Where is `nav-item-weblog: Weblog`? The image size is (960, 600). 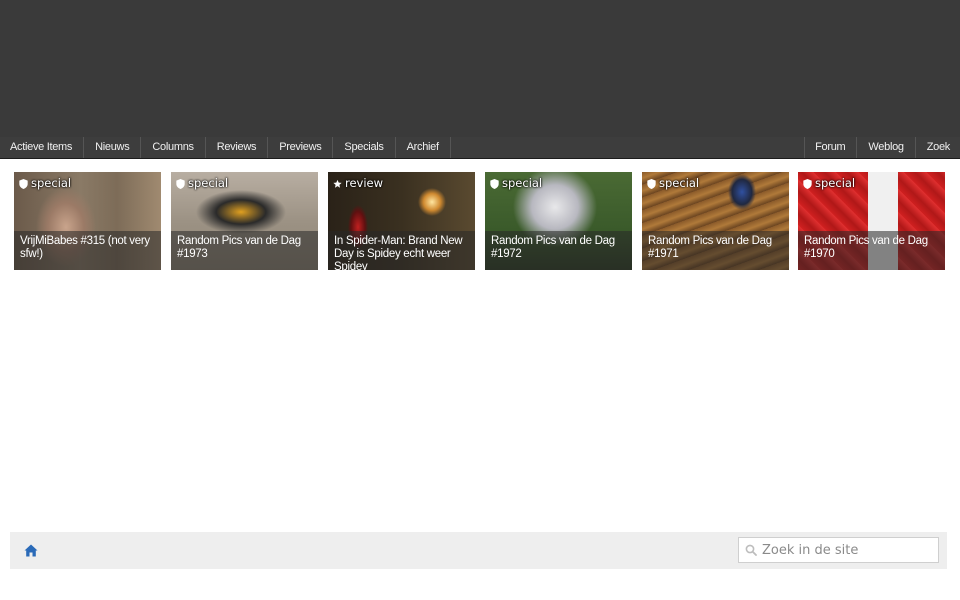 nav-item-weblog: Weblog is located at coordinates (885, 147).